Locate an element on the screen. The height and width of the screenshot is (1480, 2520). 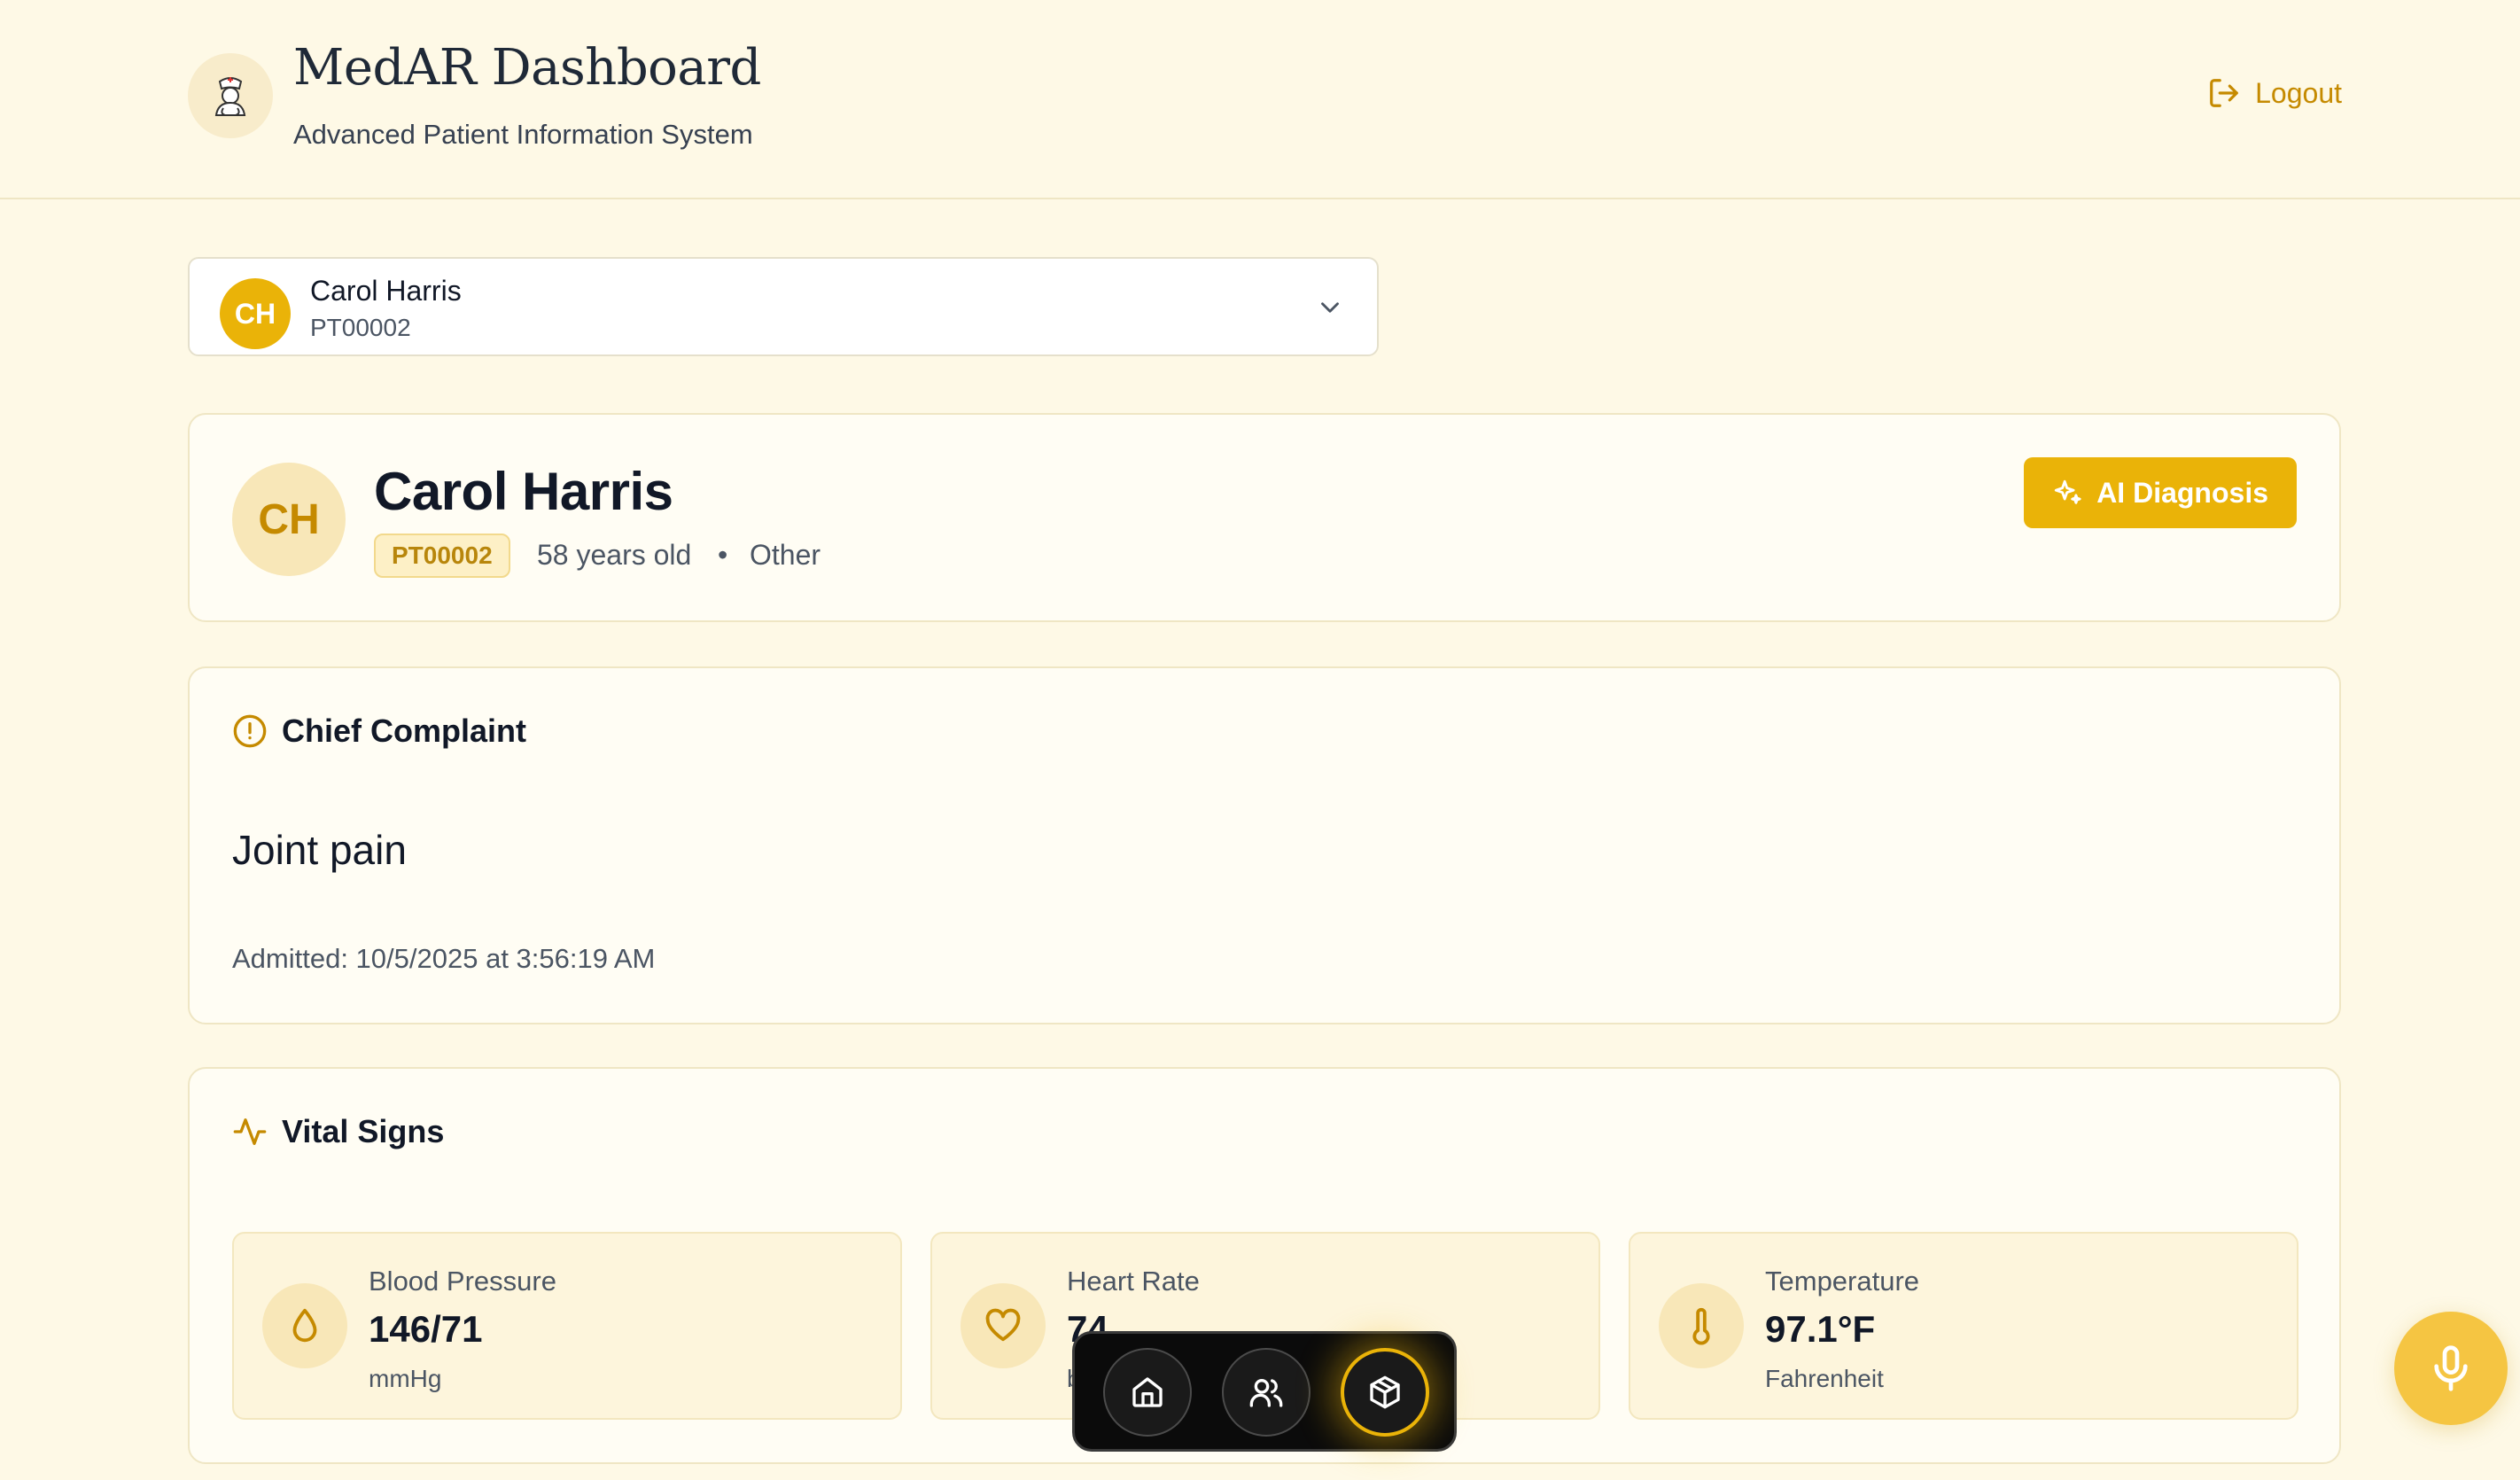
patient-age: 58 years old is located at coordinates (614, 555).